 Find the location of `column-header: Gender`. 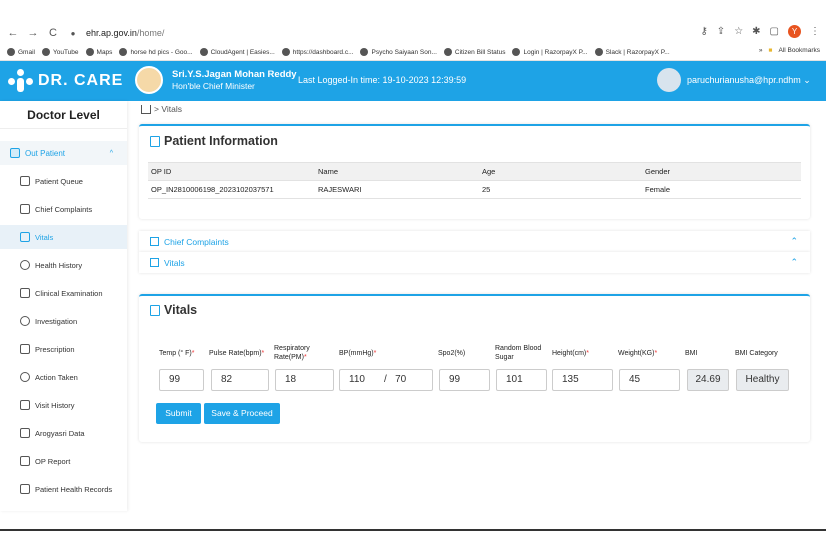

column-header: Gender is located at coordinates (721, 171).